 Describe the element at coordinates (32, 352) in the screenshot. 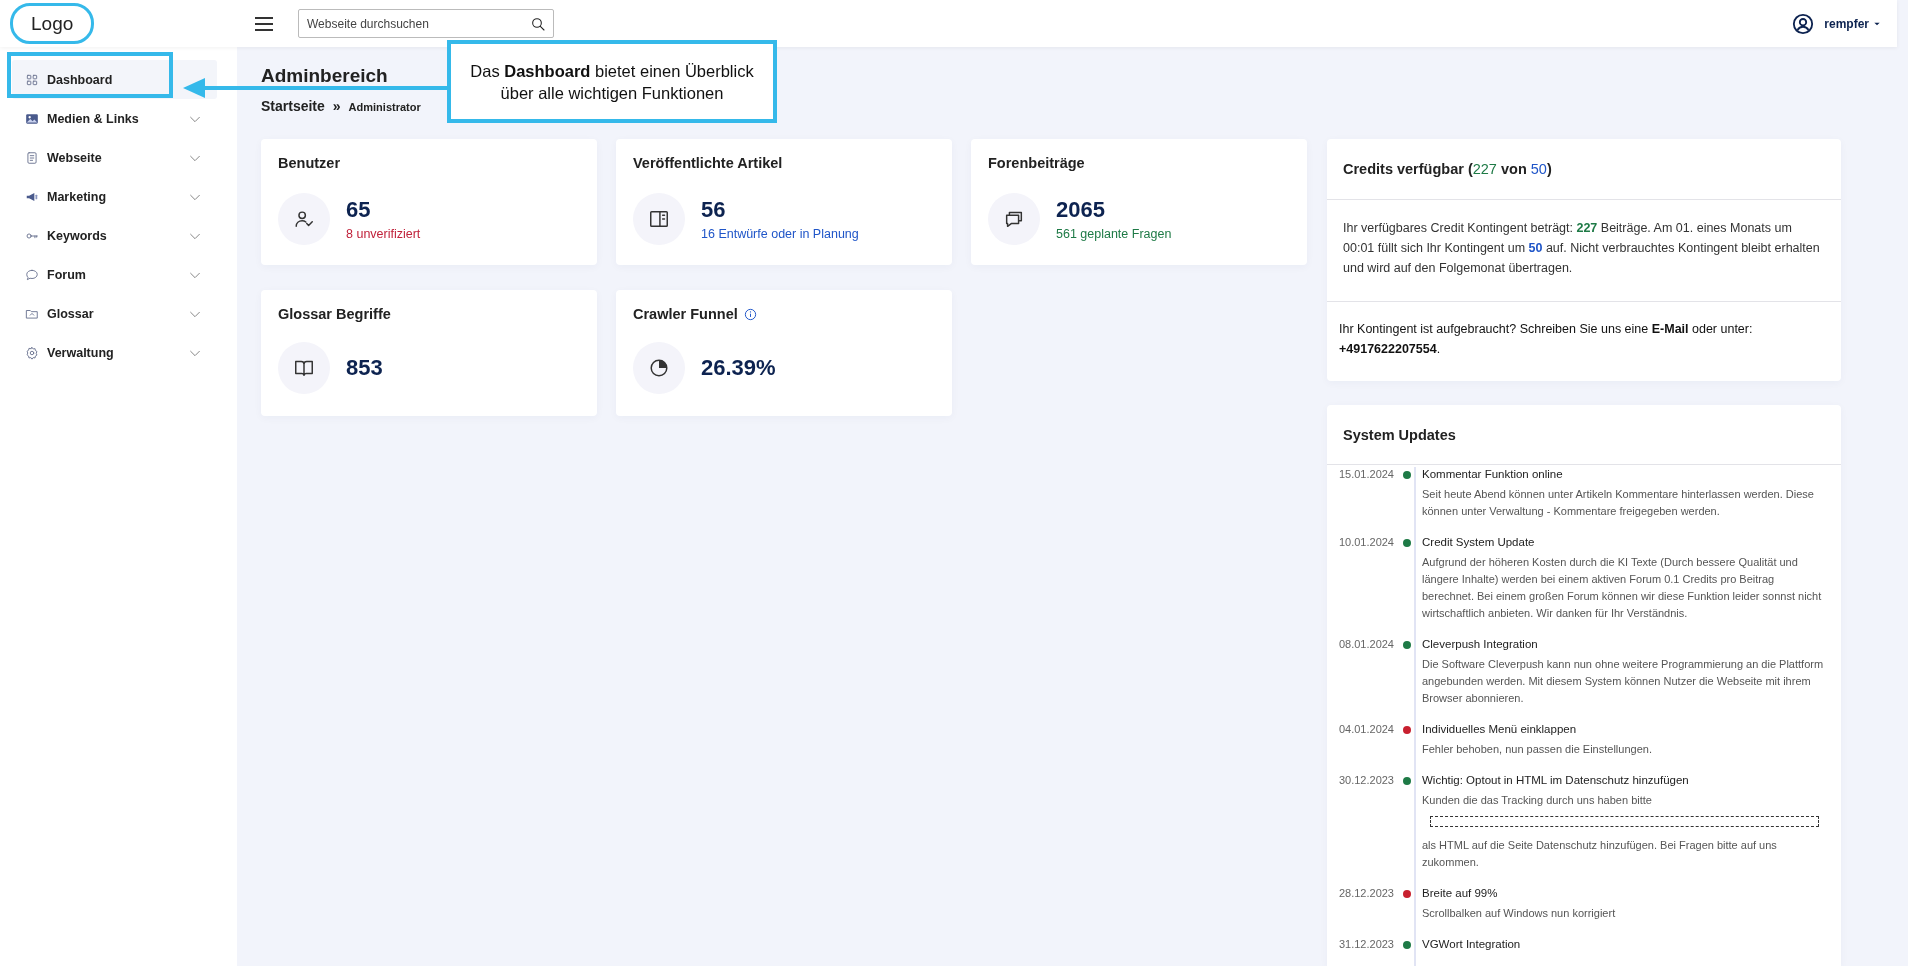

I see `gear-icon` at that location.